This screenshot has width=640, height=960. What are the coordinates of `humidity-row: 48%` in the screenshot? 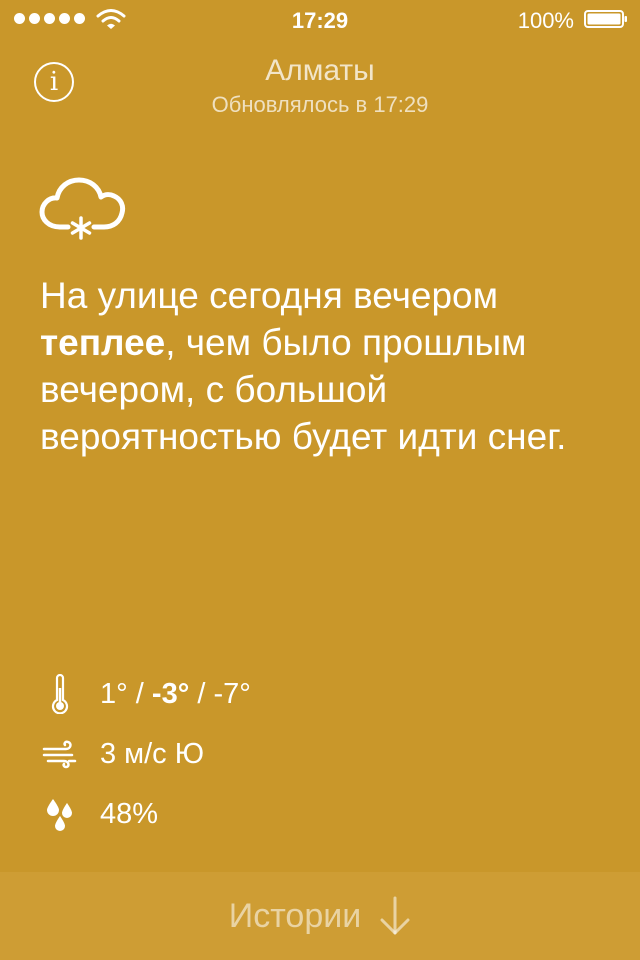 It's located at (99, 814).